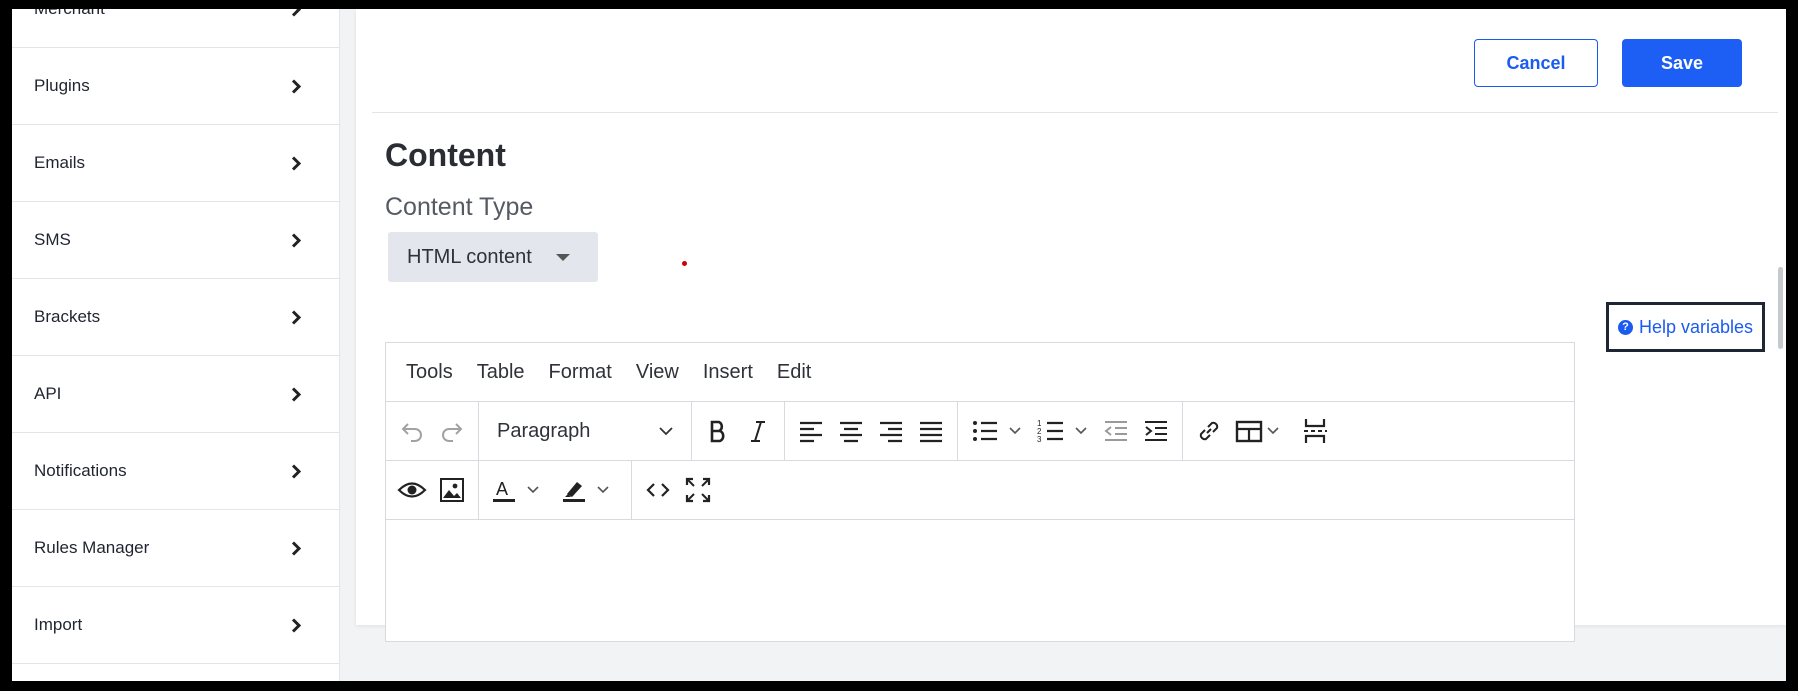 Image resolution: width=1798 pixels, height=691 pixels. I want to click on sidebar-item-label: Emails, so click(60, 162).